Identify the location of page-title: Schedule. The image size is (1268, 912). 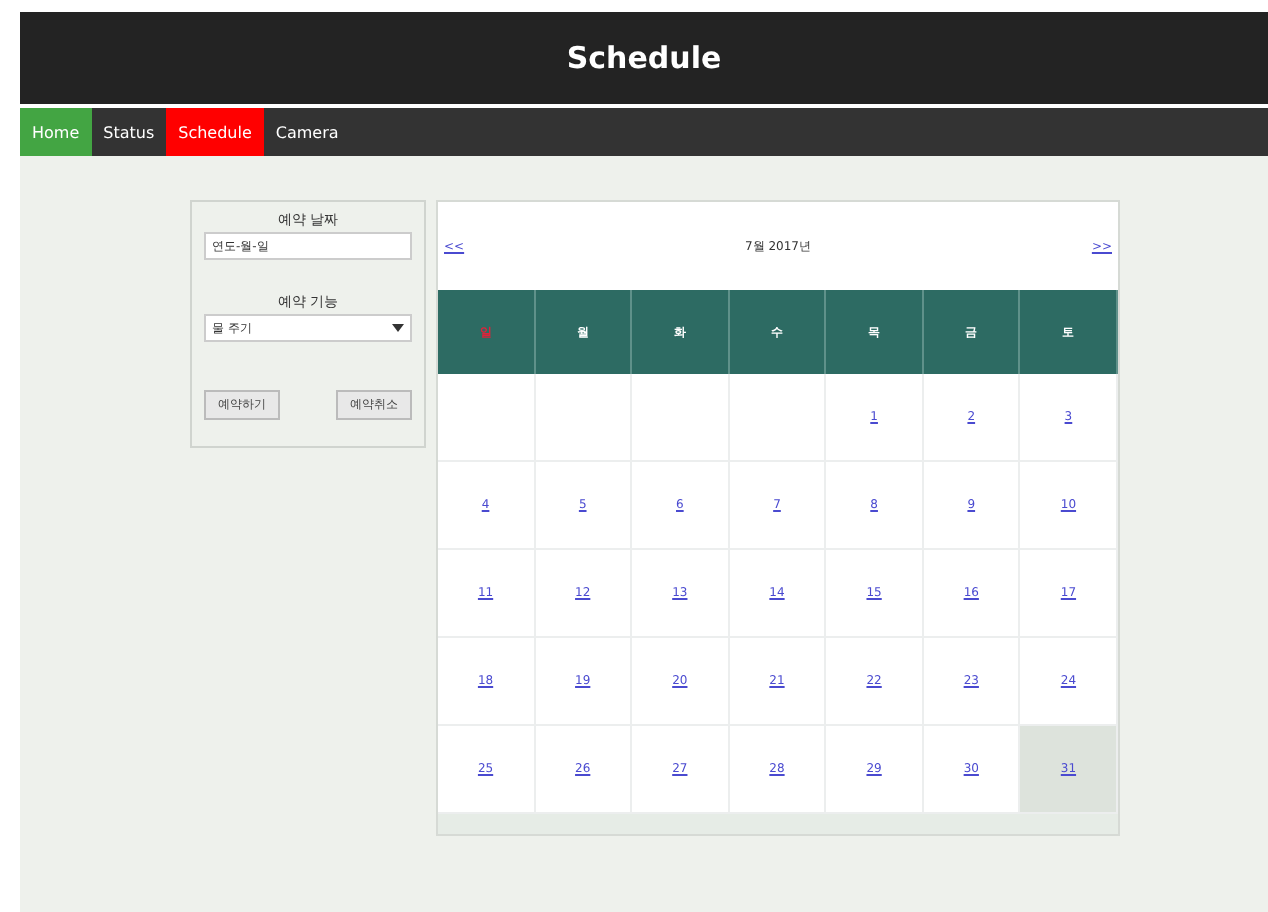
(644, 58).